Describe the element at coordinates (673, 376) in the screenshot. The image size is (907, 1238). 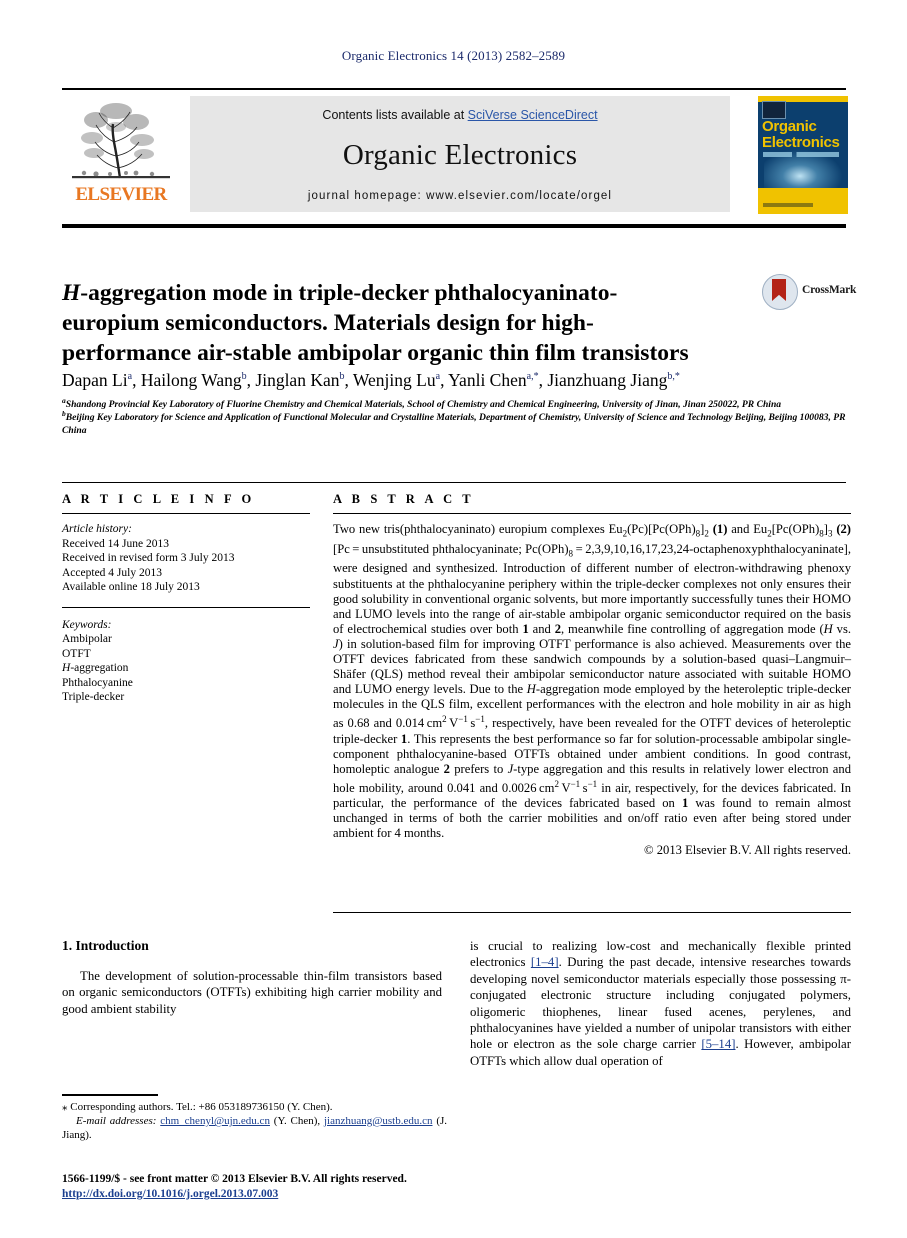
I see `author-affil-marker: b,*` at that location.